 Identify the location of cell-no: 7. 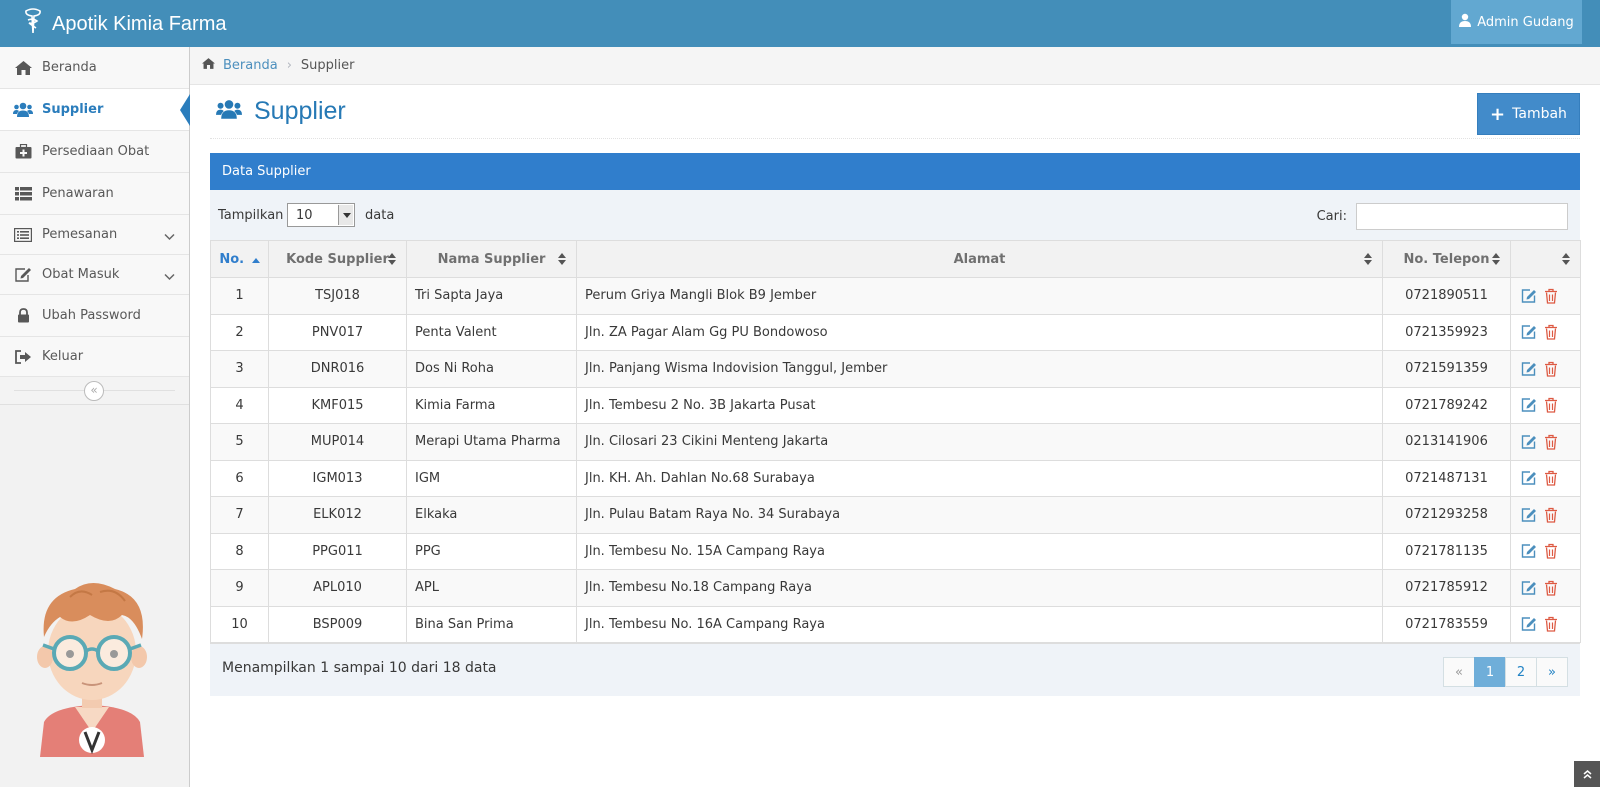
(239, 515).